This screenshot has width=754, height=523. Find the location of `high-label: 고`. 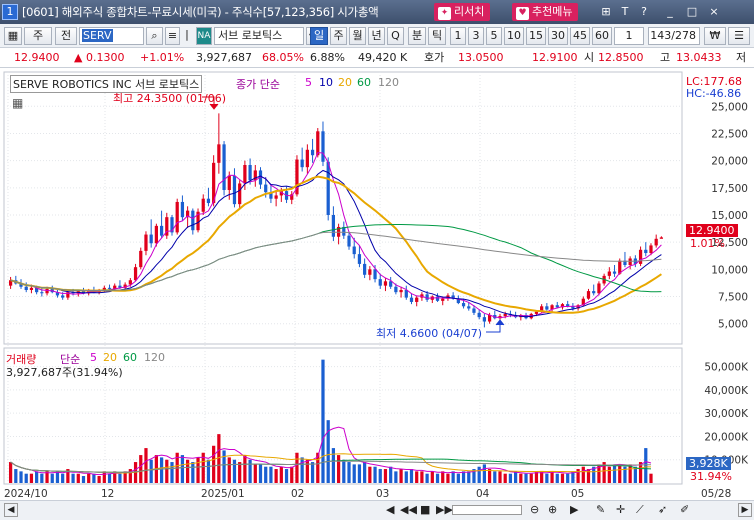

high-label: 고 is located at coordinates (665, 57).